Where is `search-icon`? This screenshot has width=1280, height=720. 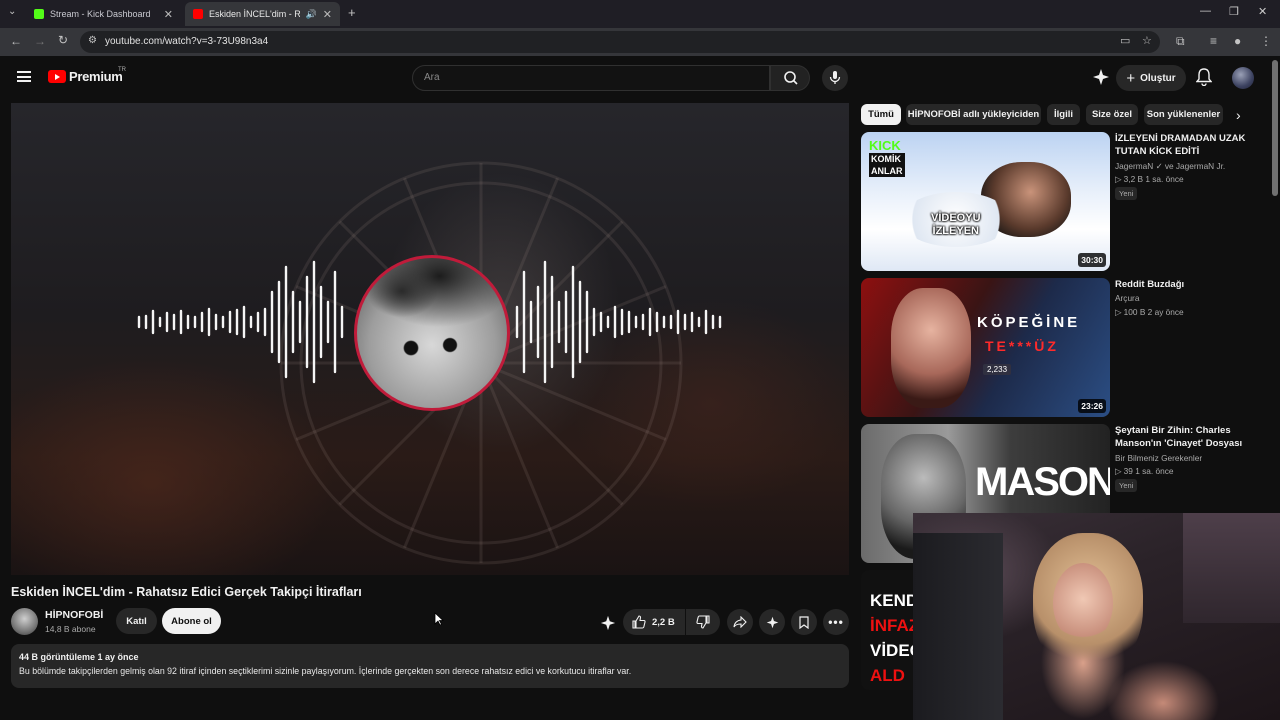 search-icon is located at coordinates (791, 78).